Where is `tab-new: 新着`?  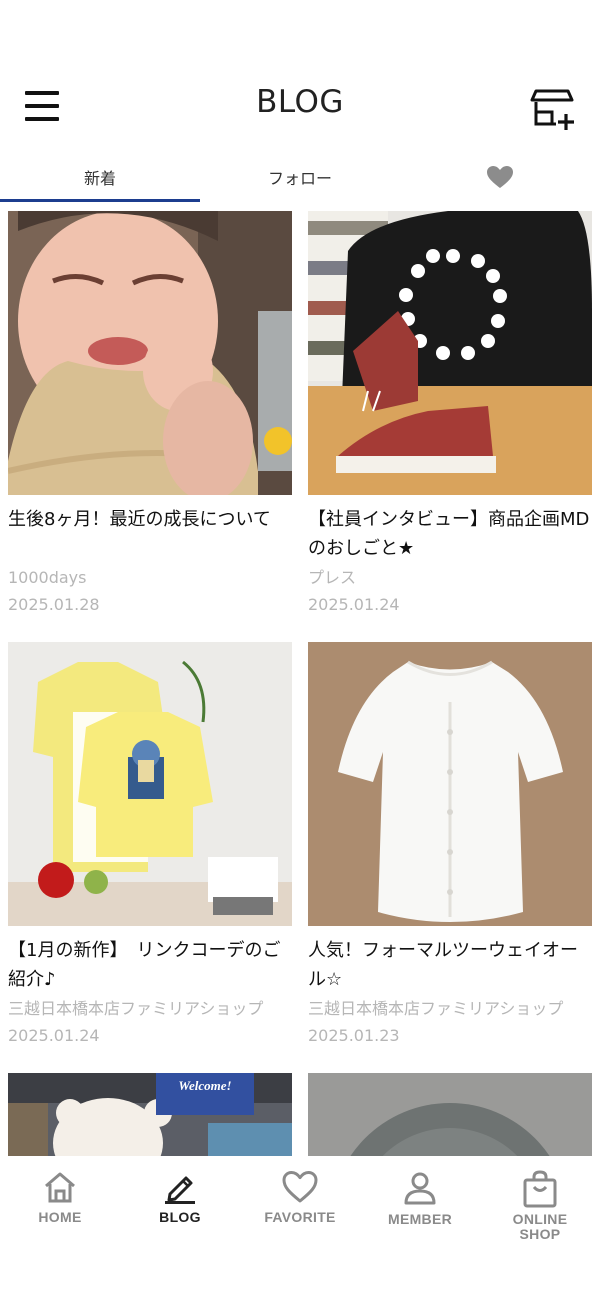 tab-new: 新着 is located at coordinates (100, 177).